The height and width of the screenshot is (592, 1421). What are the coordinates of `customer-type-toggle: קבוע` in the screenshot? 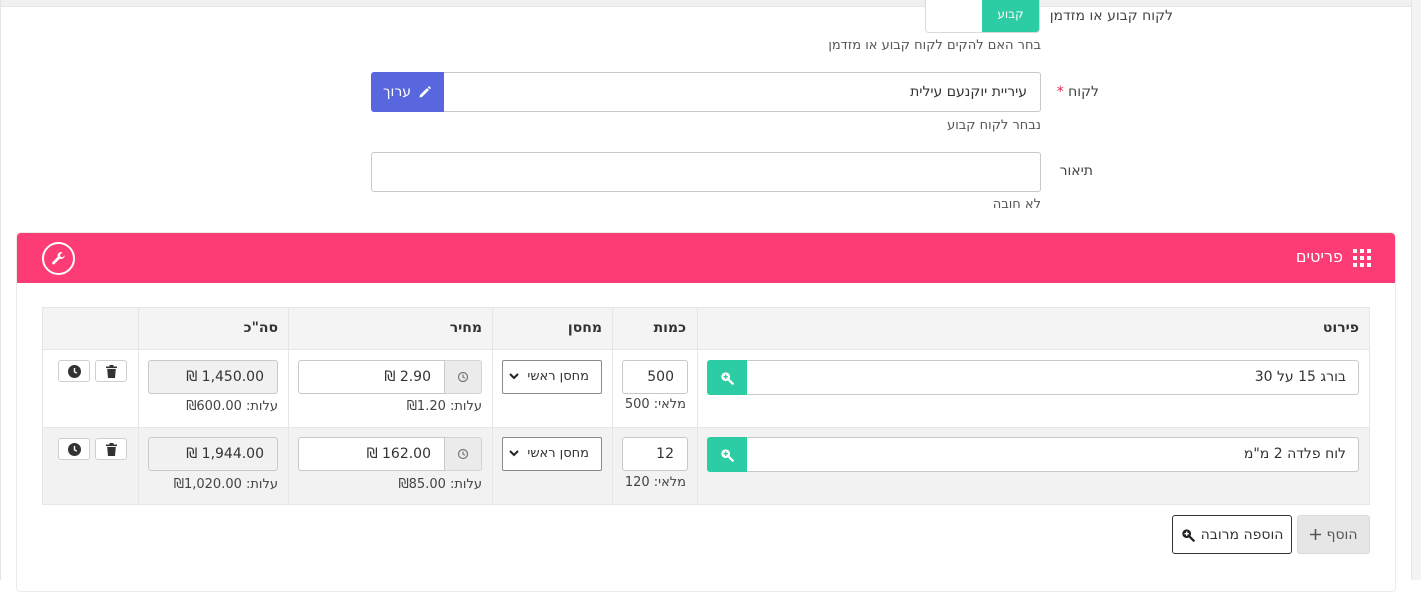 It's located at (982, 16).